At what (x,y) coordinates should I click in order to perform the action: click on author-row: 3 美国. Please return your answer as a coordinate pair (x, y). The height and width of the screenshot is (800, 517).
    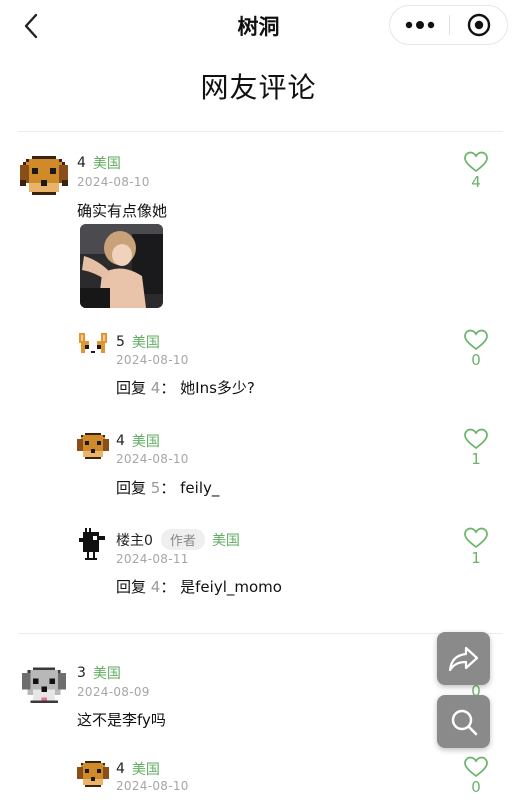
    Looking at the image, I should click on (99, 673).